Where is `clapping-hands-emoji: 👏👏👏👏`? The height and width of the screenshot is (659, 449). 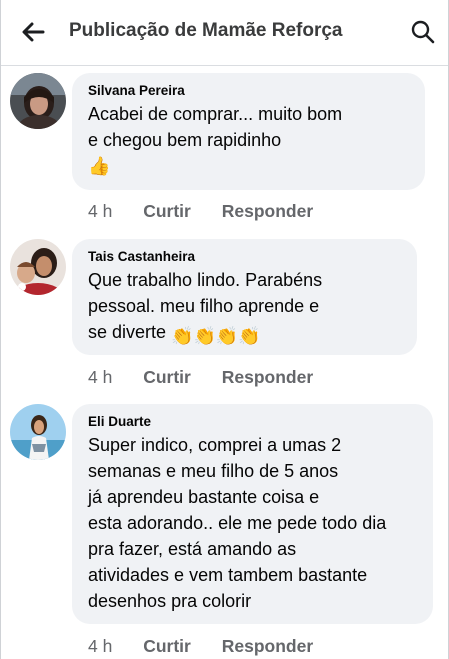 clapping-hands-emoji: 👏👏👏👏 is located at coordinates (216, 336).